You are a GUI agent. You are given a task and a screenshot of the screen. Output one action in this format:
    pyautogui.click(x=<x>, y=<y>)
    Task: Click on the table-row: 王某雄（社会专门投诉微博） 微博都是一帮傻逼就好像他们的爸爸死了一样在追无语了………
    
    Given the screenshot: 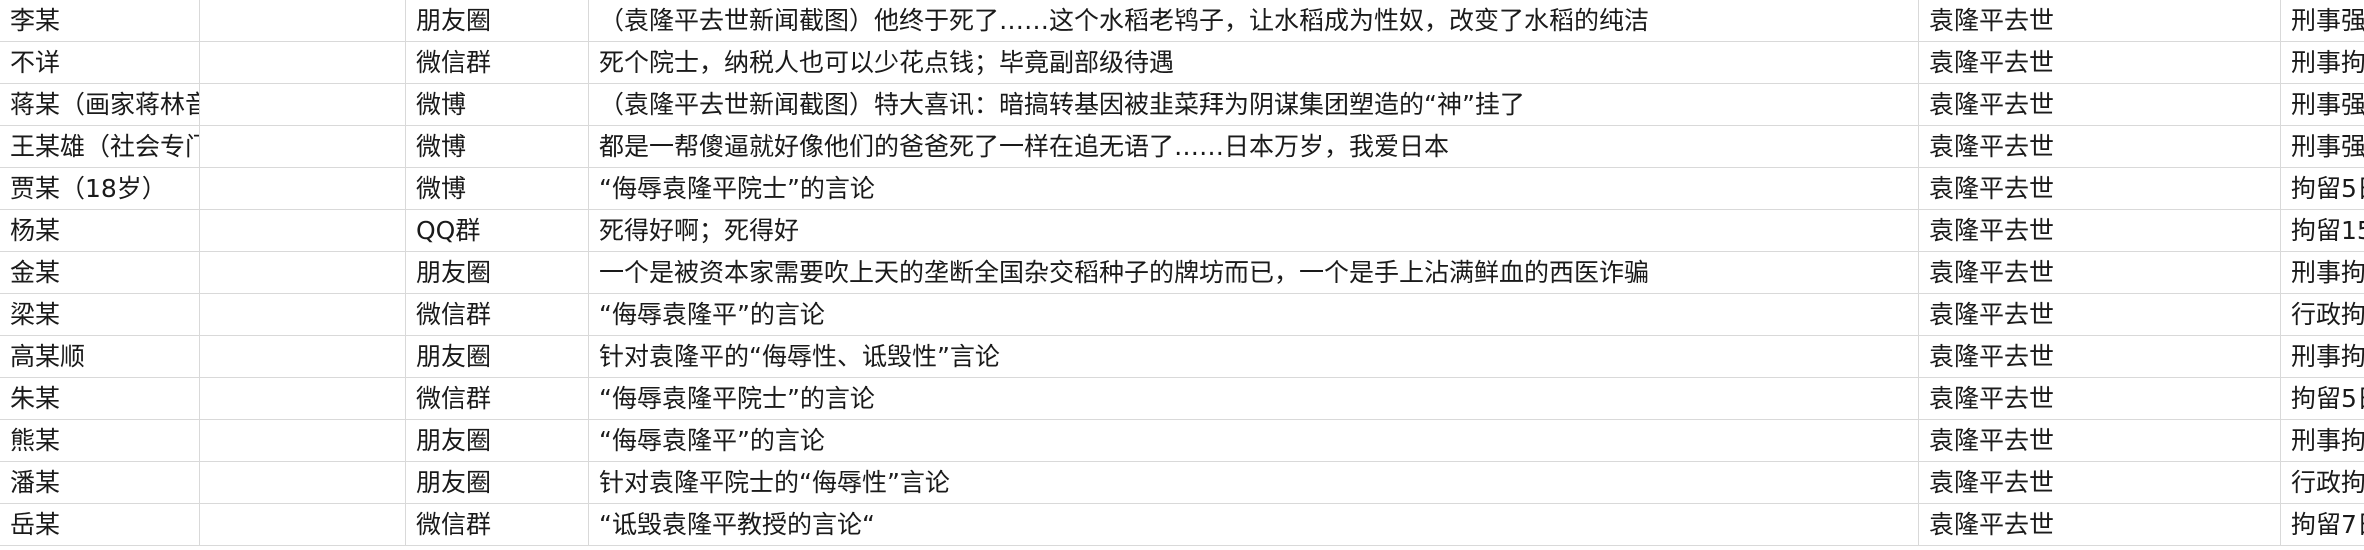 What is the action you would take?
    pyautogui.click(x=1182, y=147)
    